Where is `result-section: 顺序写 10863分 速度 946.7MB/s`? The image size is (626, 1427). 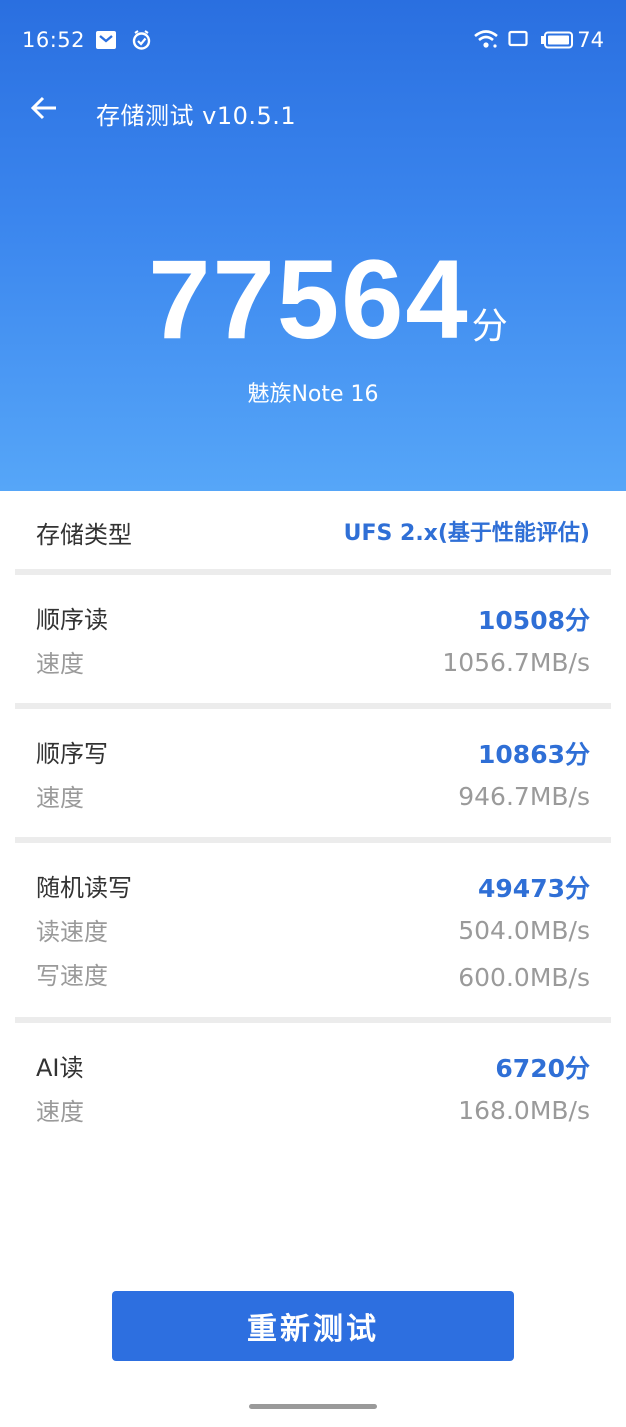
result-section: 顺序写 10863分 速度 946.7MB/s is located at coordinates (313, 773).